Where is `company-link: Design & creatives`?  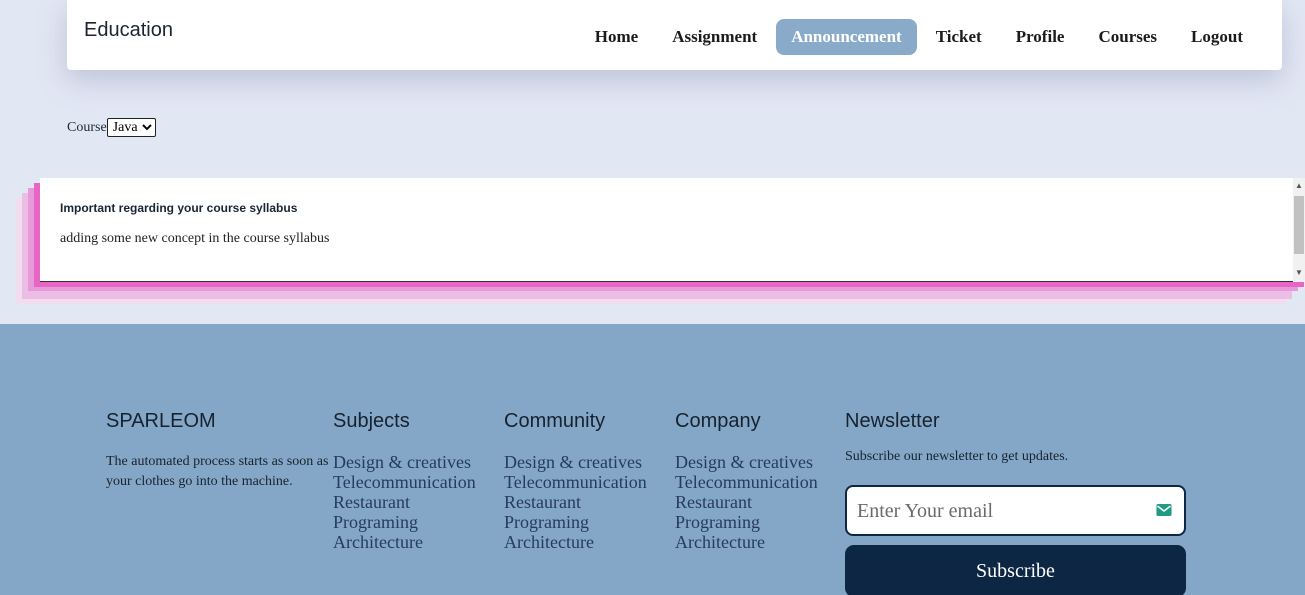 company-link: Design & creatives is located at coordinates (746, 462).